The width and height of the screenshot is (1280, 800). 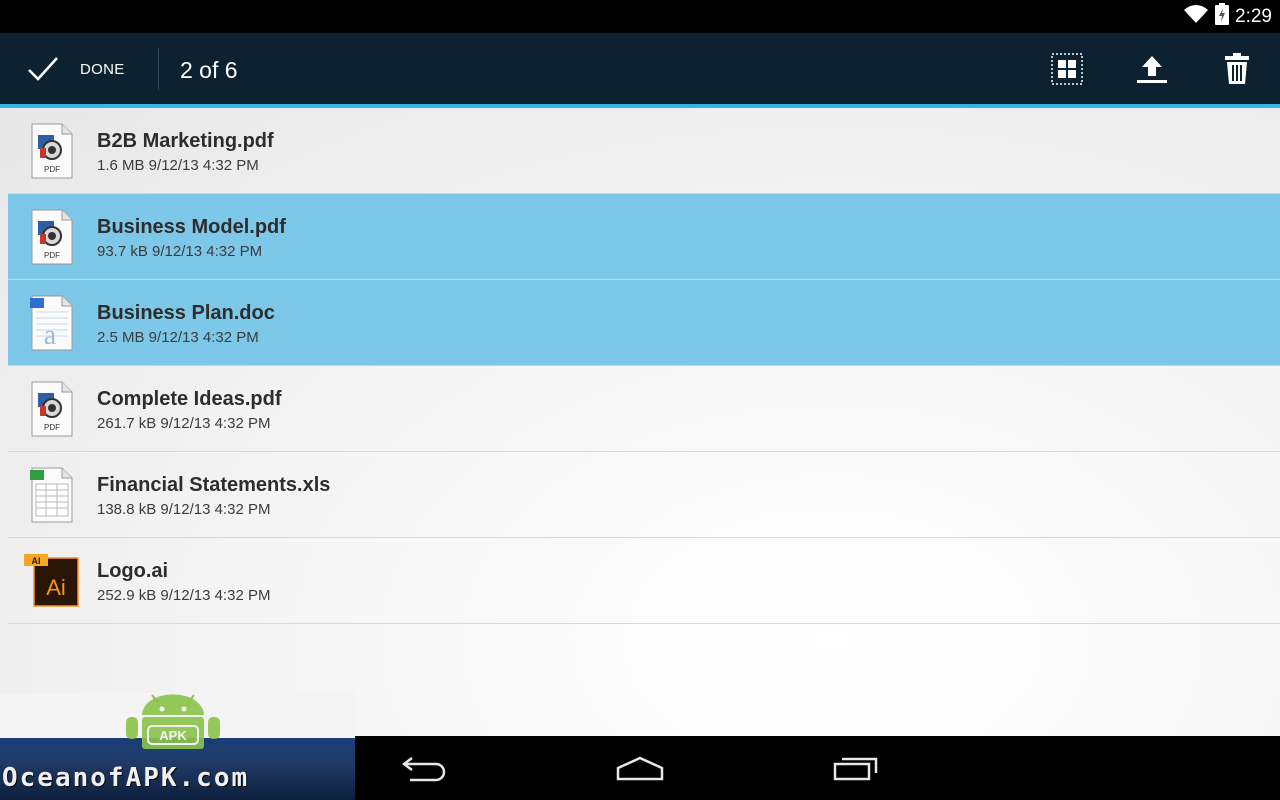 What do you see at coordinates (1152, 69) in the screenshot?
I see `upload-icon` at bounding box center [1152, 69].